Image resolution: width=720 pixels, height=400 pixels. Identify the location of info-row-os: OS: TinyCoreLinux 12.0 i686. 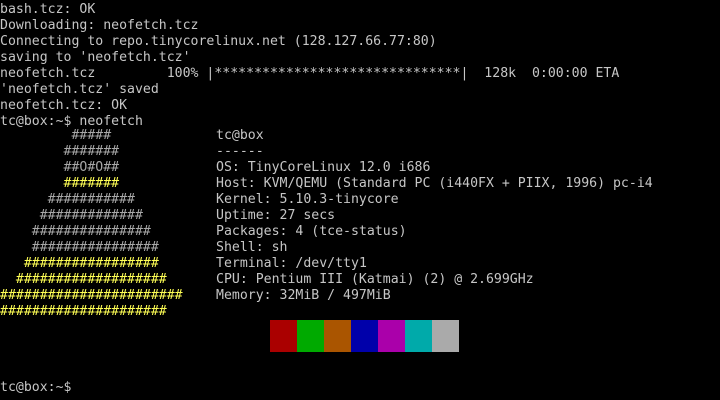
(323, 167).